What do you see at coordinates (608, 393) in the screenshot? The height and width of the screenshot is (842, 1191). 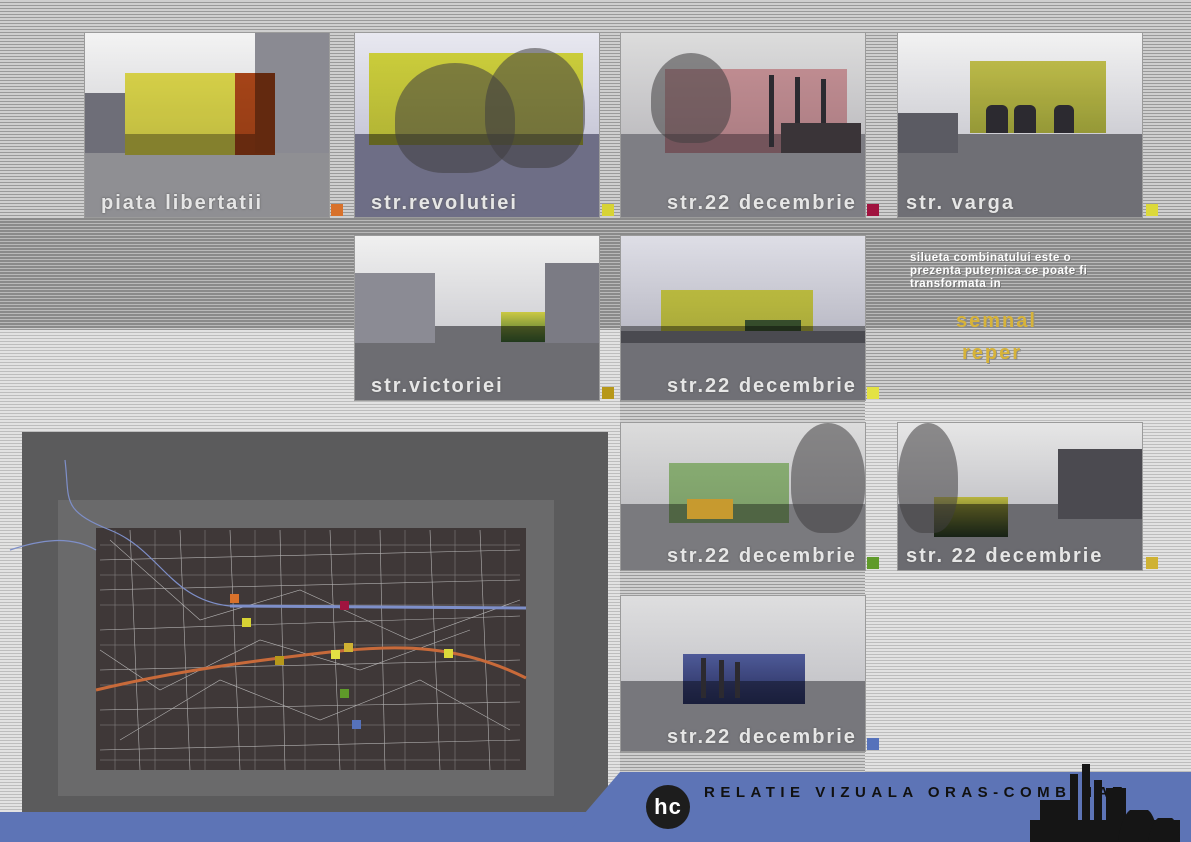 I see `swatch-ochre` at bounding box center [608, 393].